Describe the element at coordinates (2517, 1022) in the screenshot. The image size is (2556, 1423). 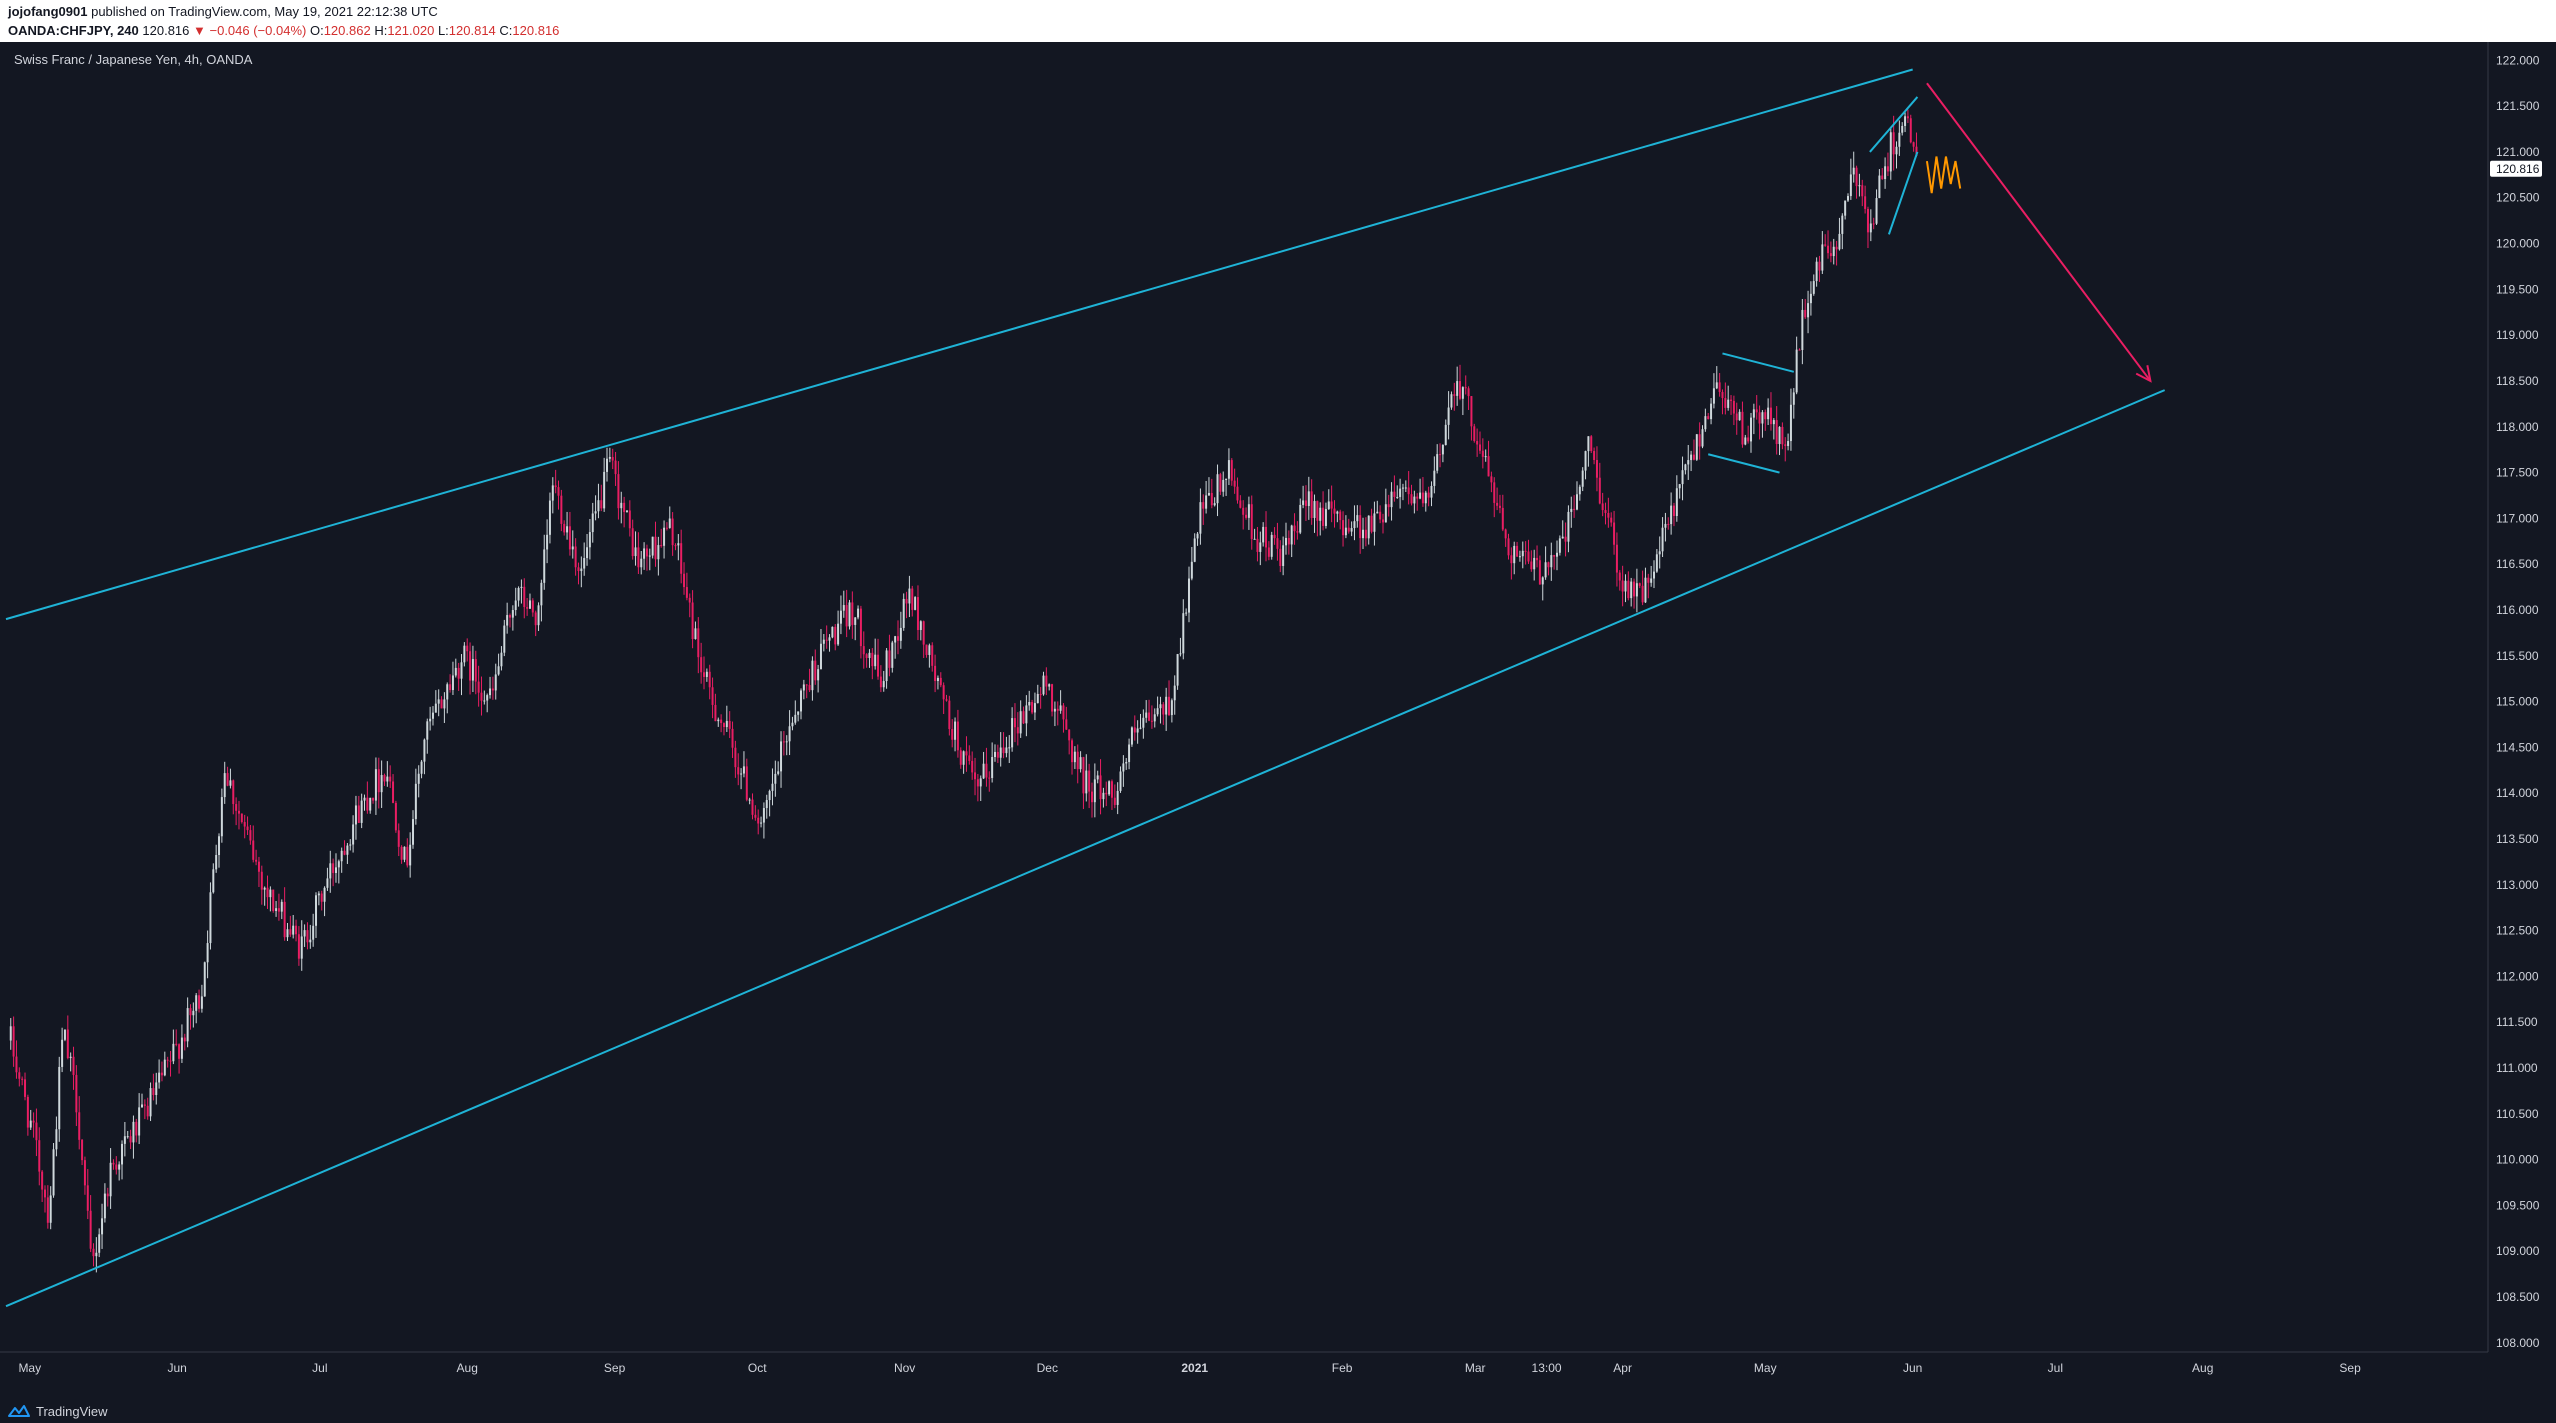
I see `price-tick-label: 111.500` at that location.